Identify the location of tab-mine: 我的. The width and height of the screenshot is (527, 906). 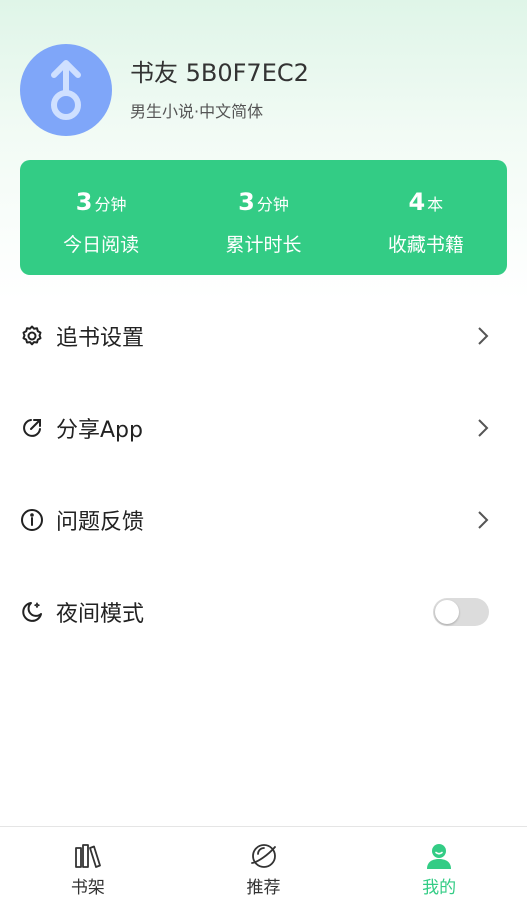
(439, 866).